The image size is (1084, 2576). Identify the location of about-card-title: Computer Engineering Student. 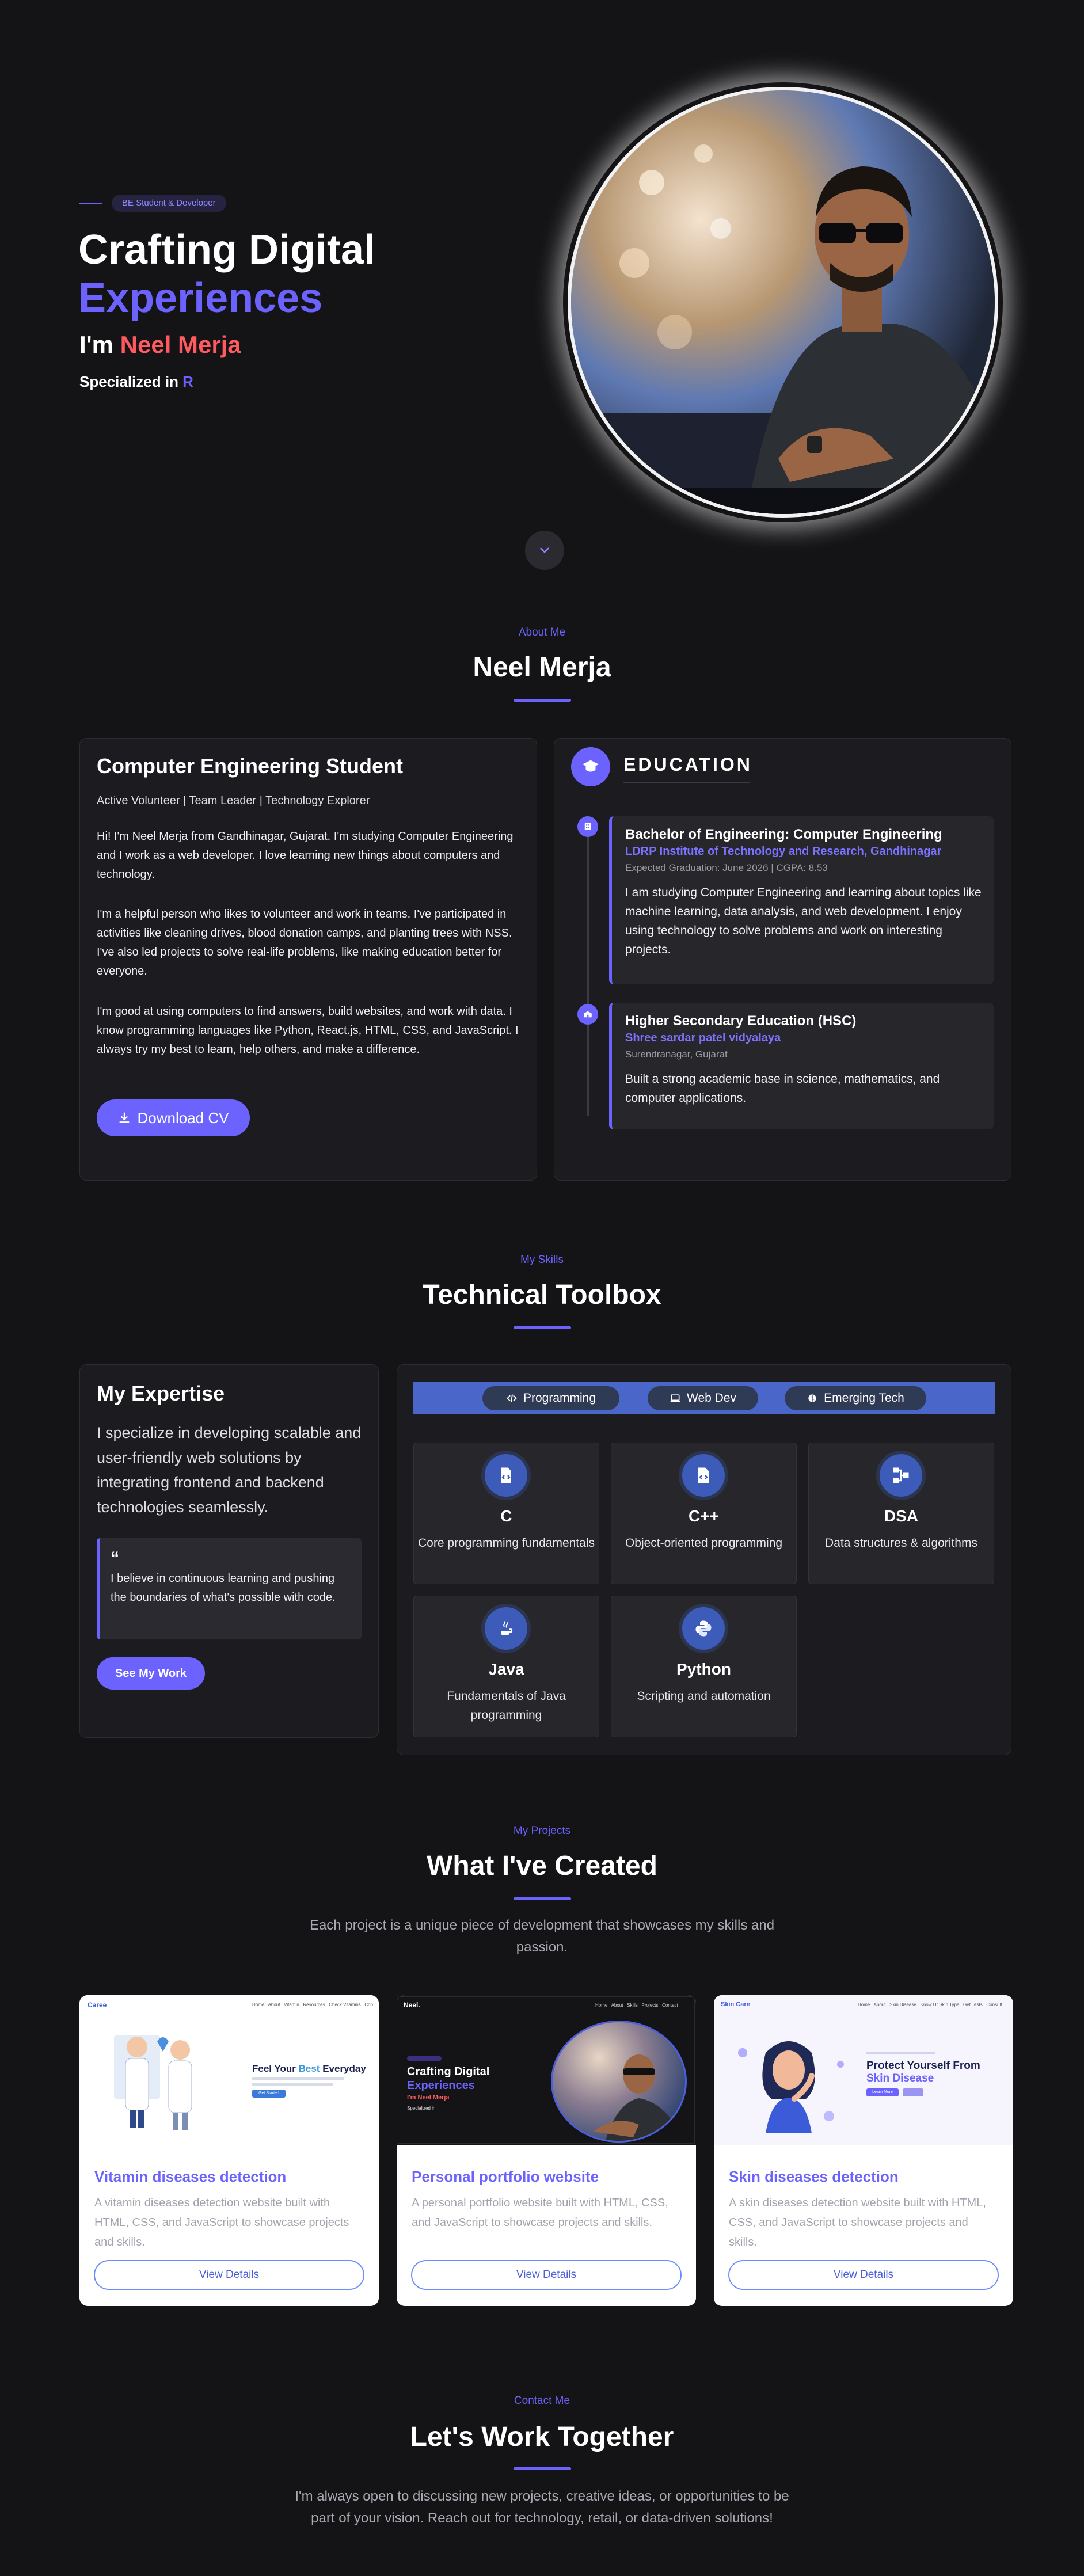
(250, 766).